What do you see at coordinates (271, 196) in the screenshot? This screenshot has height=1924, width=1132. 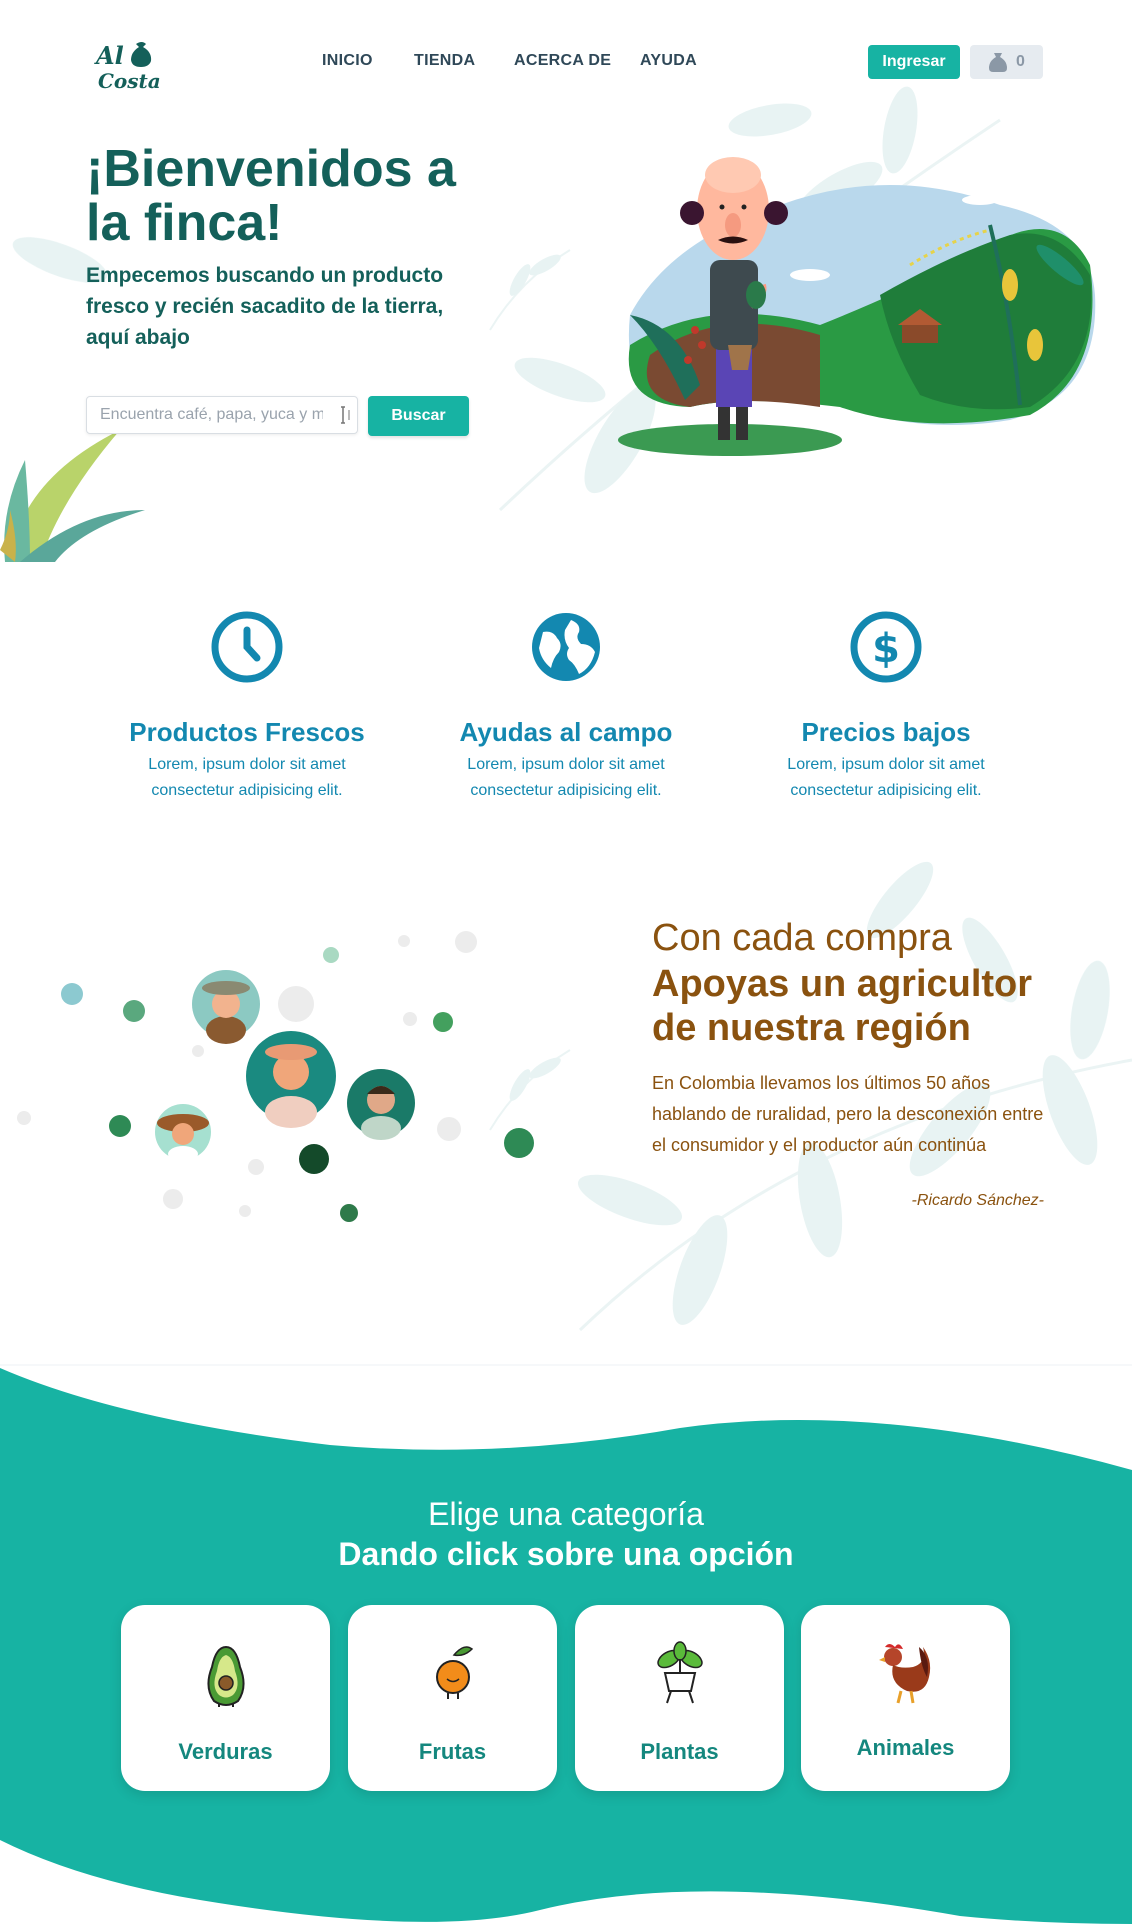 I see `hero-title: ¡Bienvenidos a la finca!` at bounding box center [271, 196].